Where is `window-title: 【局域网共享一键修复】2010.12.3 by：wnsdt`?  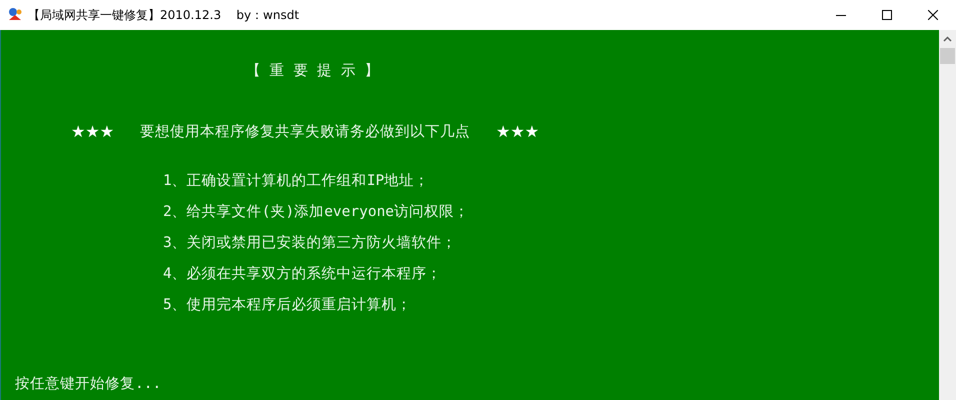
window-title: 【局域网共享一键修复】2010.12.3 by：wnsdt is located at coordinates (164, 15).